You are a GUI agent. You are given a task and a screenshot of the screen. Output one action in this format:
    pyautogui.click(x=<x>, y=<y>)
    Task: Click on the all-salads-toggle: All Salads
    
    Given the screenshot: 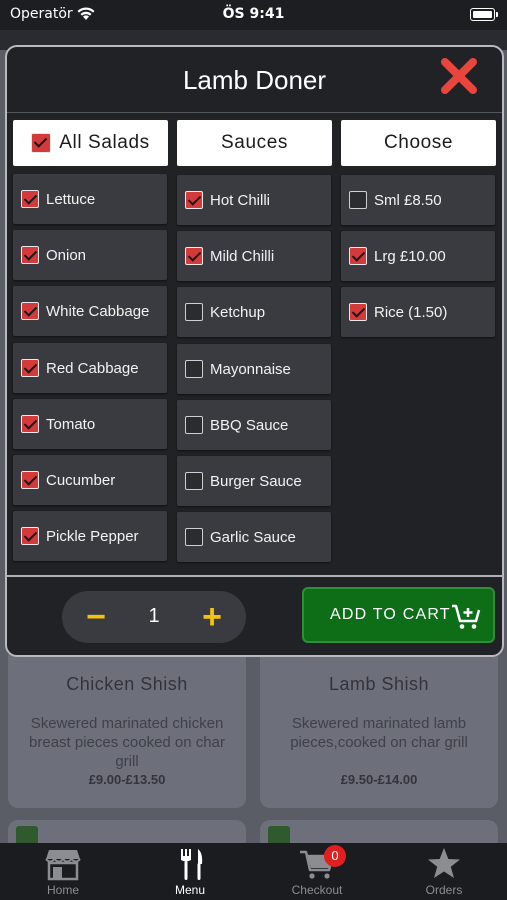 What is the action you would take?
    pyautogui.click(x=90, y=143)
    